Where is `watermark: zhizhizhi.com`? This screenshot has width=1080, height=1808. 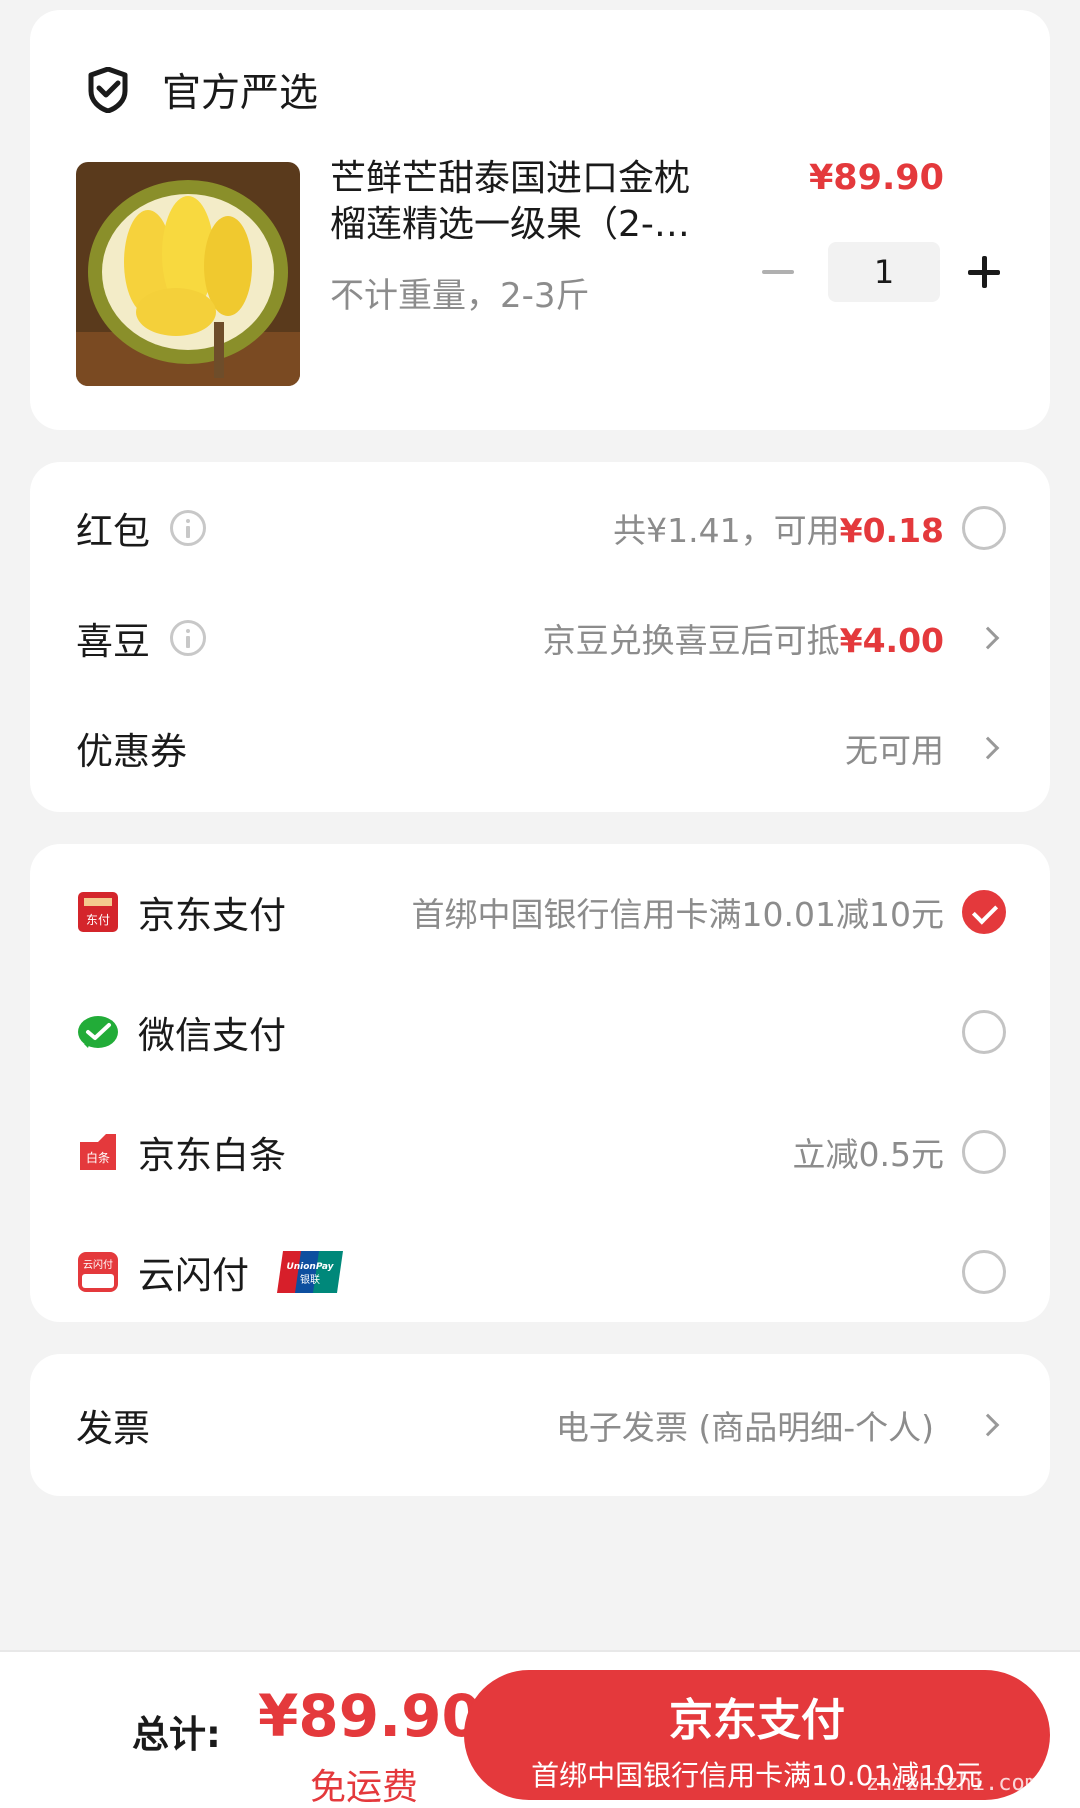 watermark: zhizhizhi.com is located at coordinates (951, 1783).